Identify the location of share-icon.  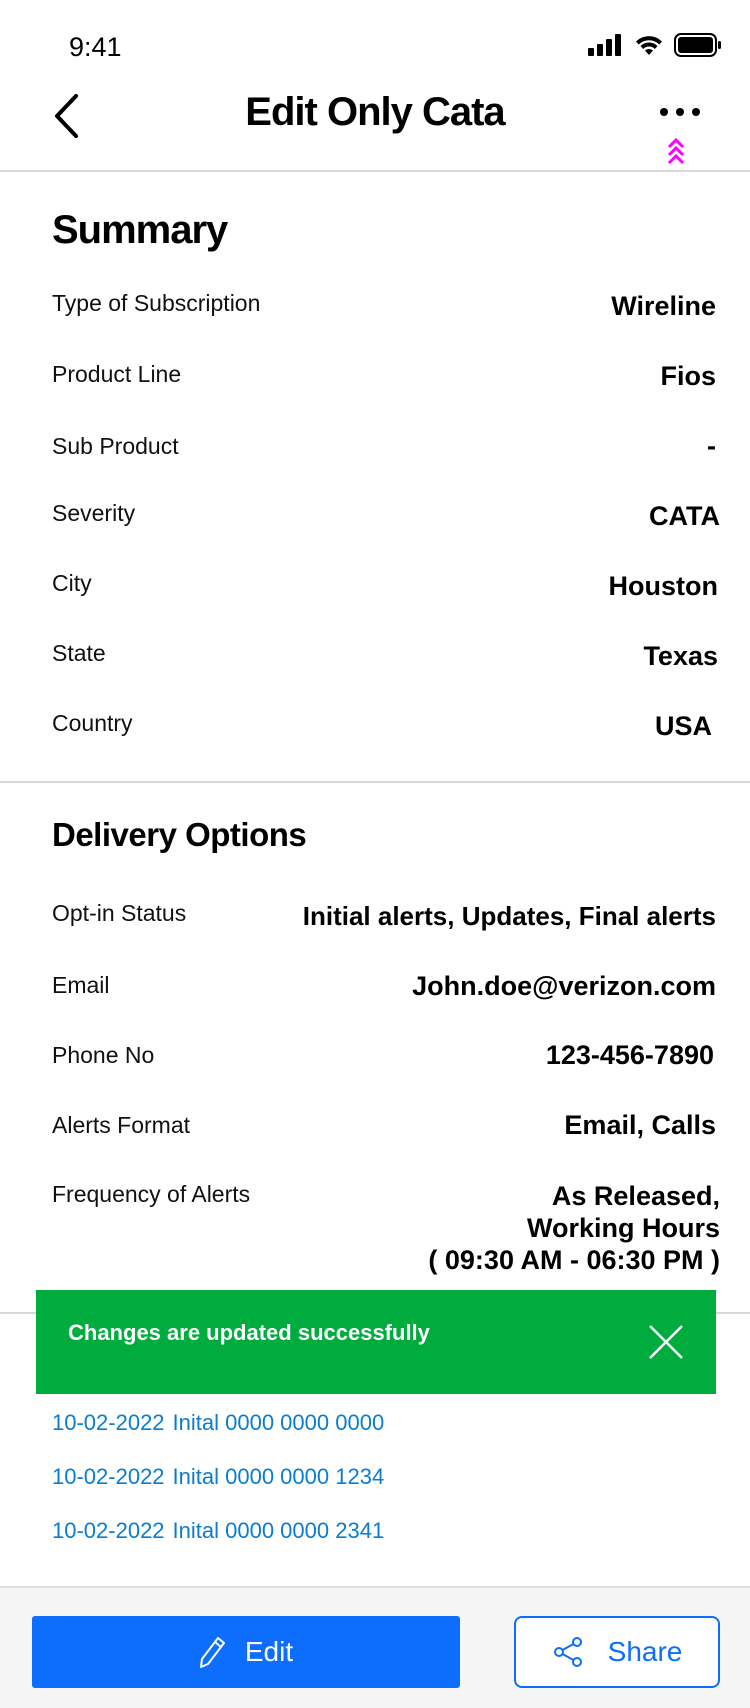
(567, 1652).